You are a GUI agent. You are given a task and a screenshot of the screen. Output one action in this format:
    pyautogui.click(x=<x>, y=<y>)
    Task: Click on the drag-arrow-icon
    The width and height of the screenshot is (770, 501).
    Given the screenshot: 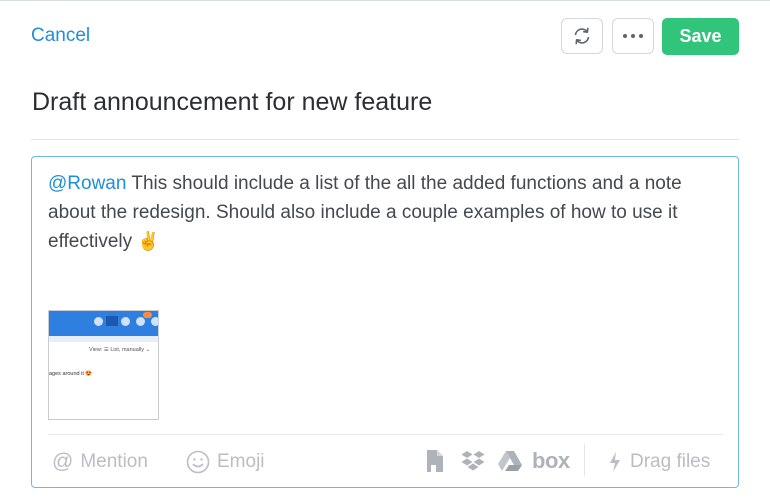 What is the action you would take?
    pyautogui.click(x=615, y=462)
    